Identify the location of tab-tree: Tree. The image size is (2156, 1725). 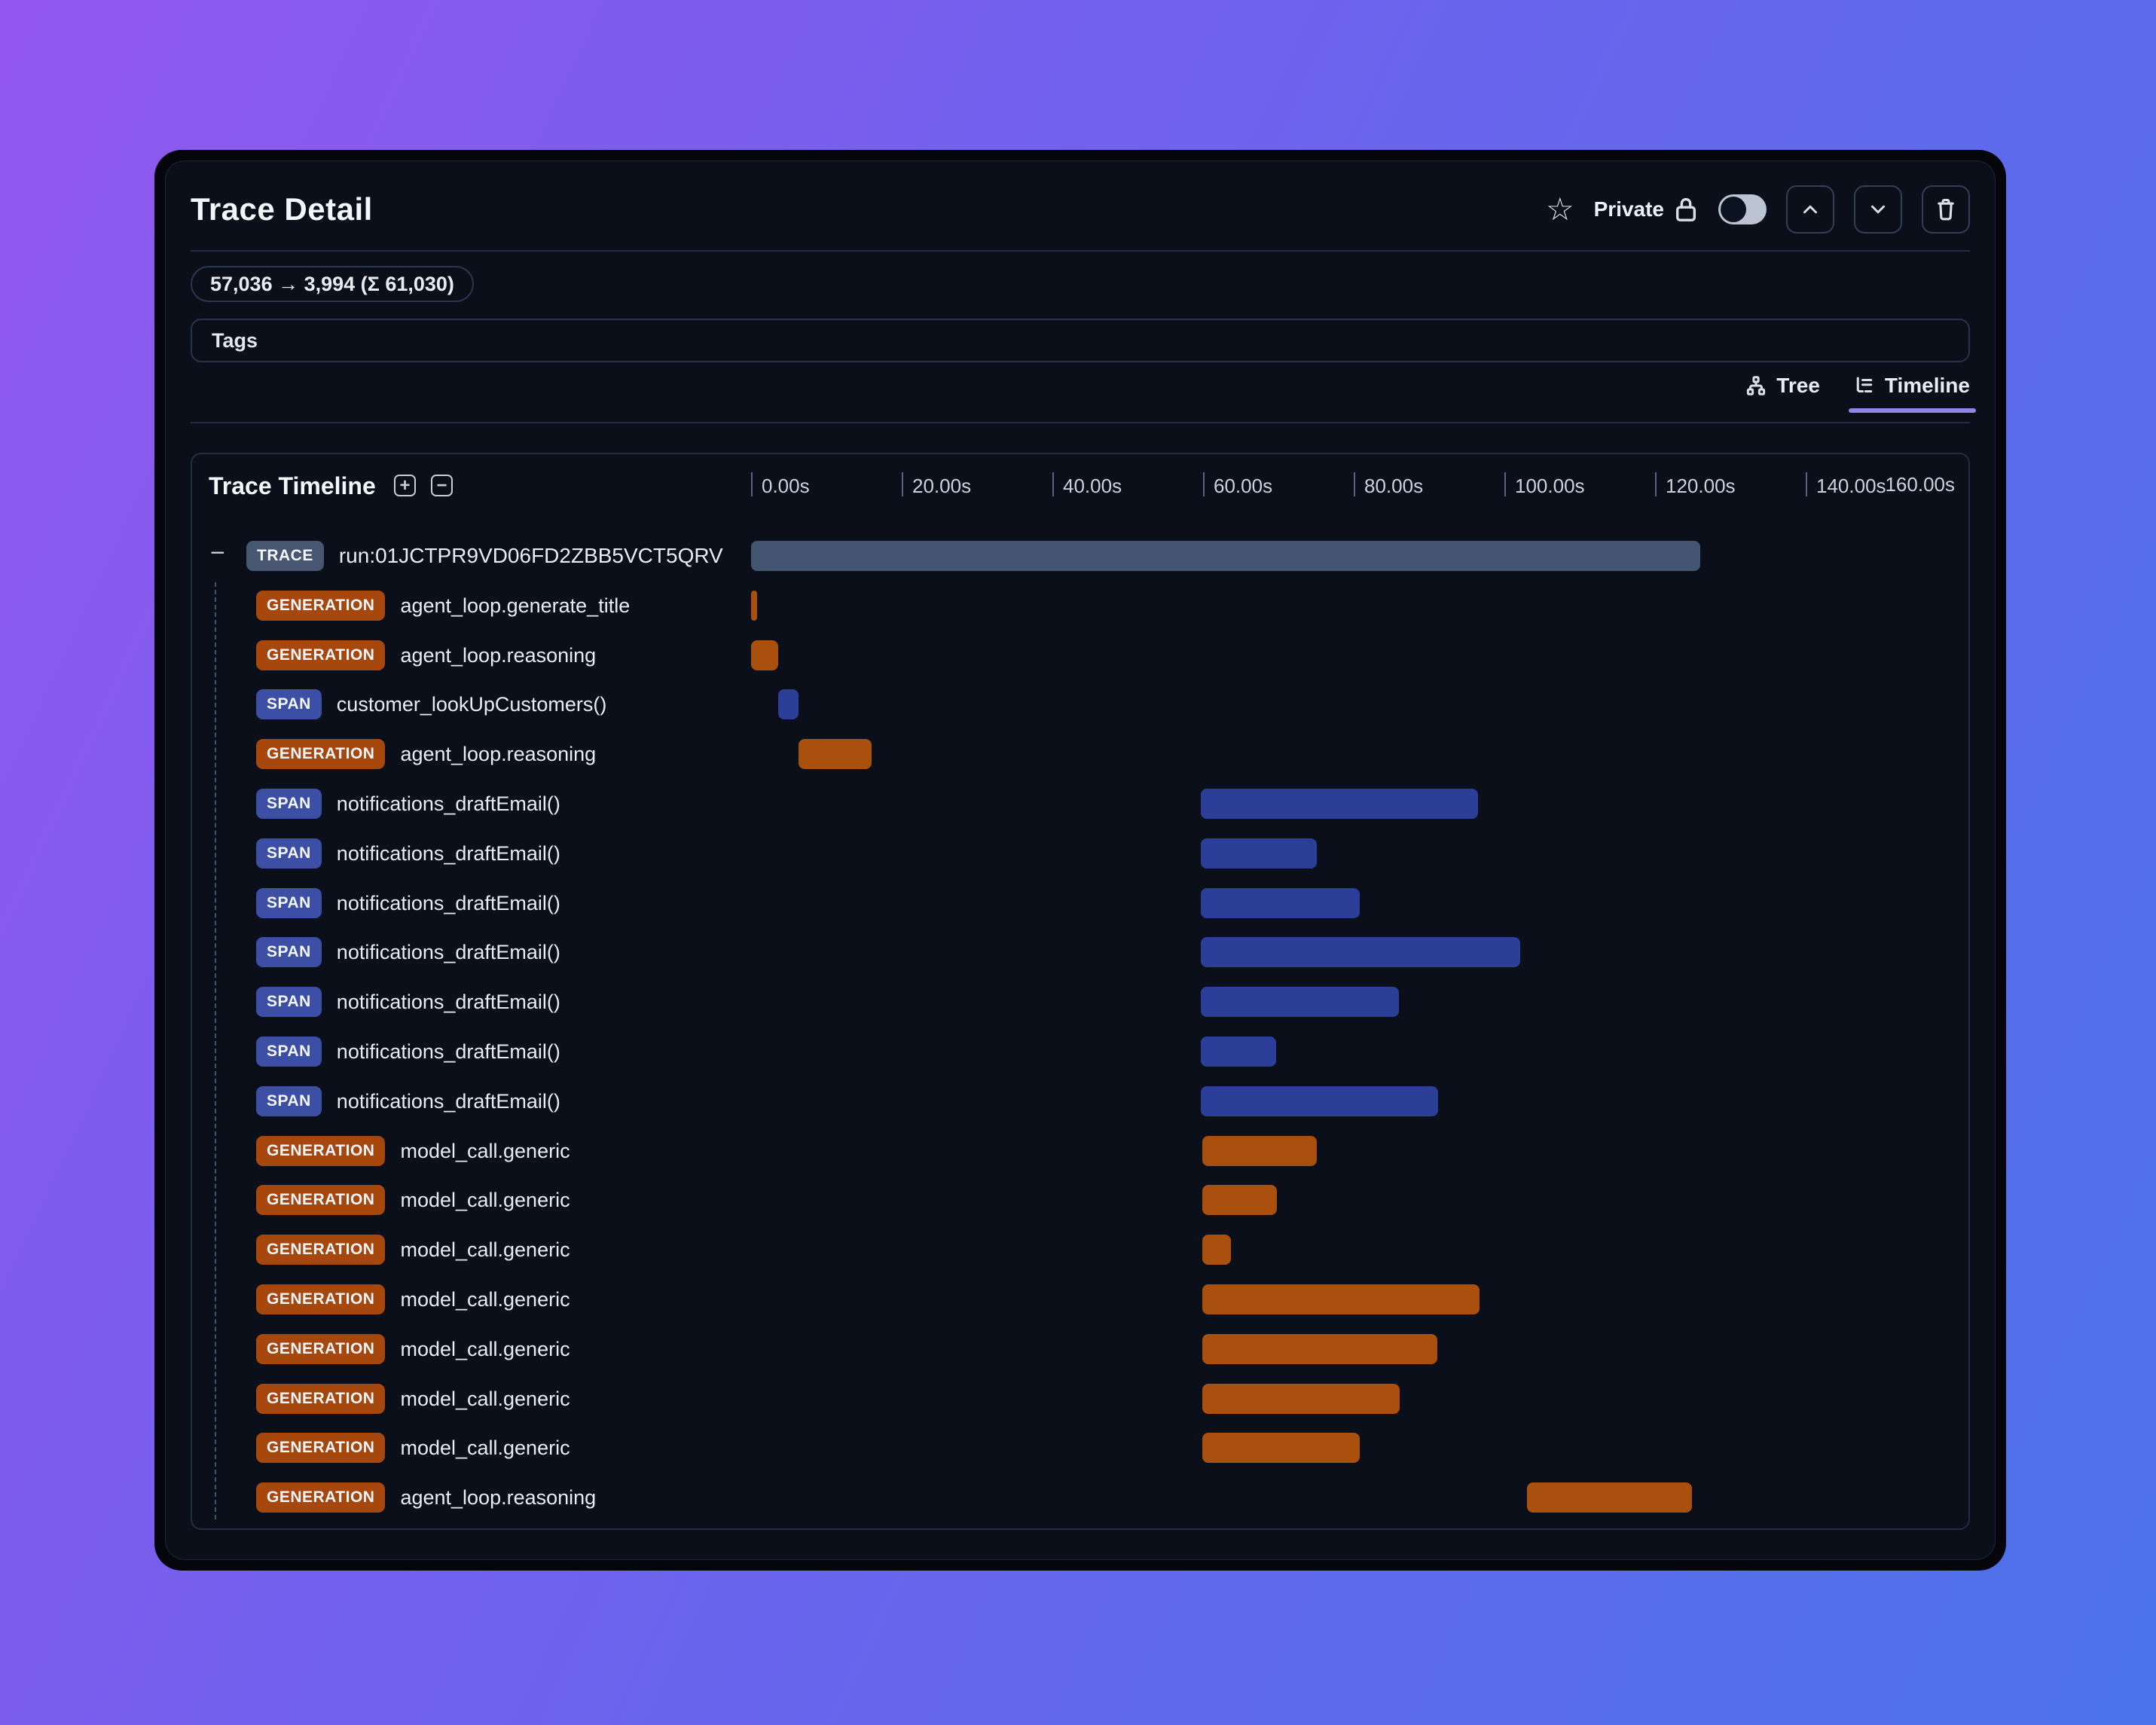
(1782, 394).